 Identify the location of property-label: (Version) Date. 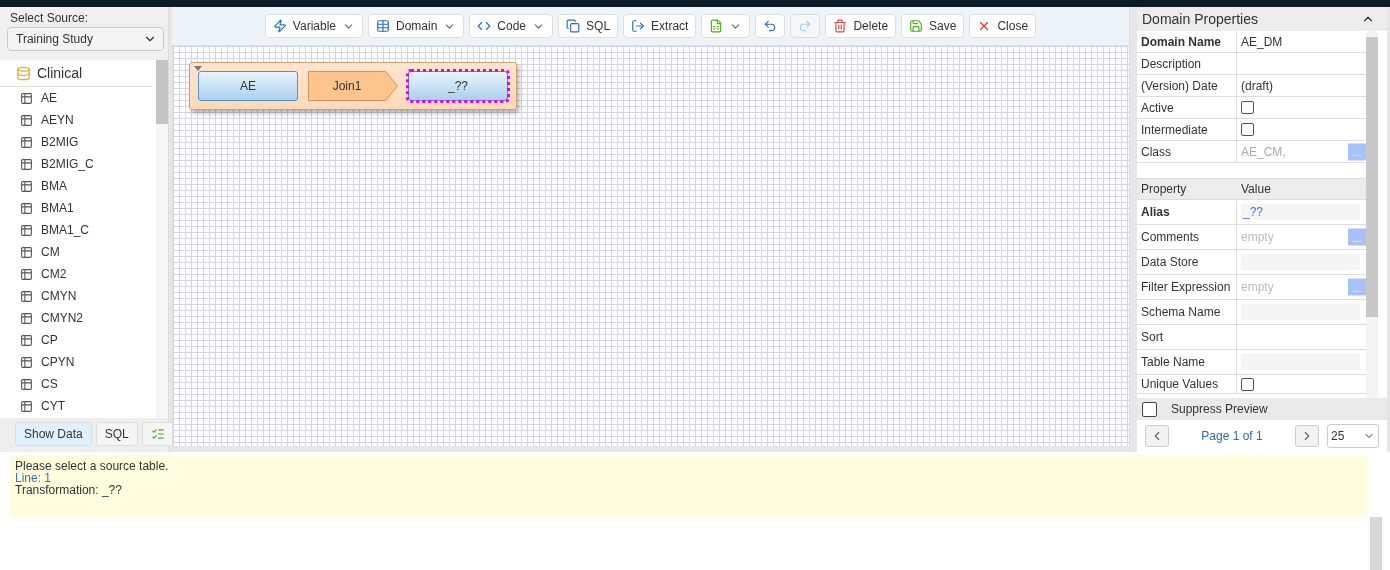
(1187, 85).